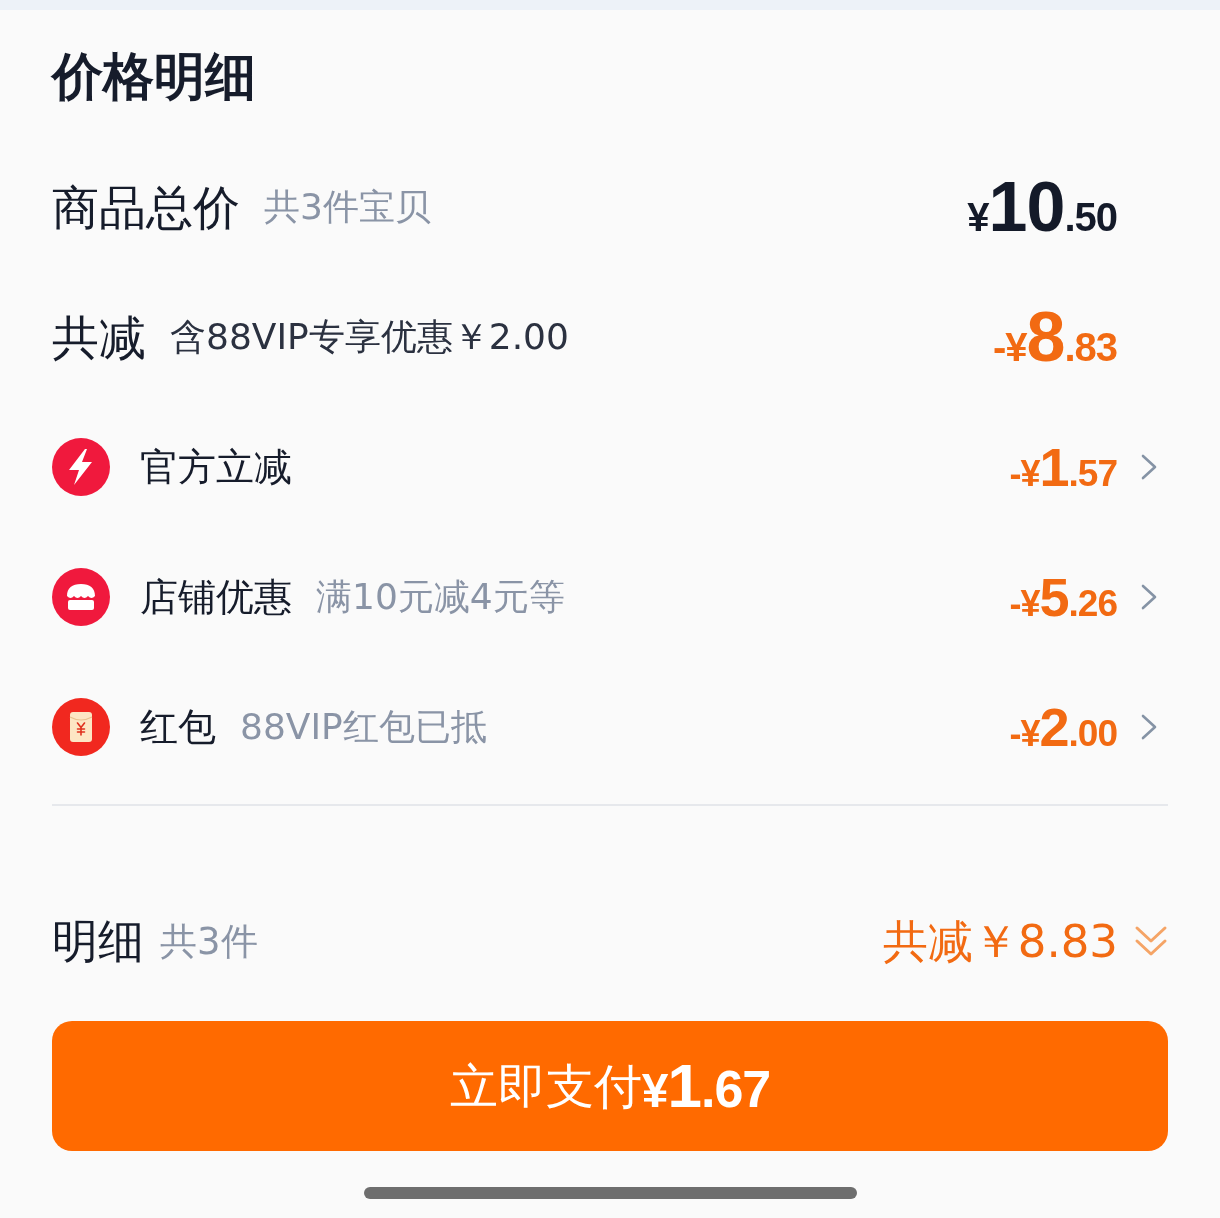  What do you see at coordinates (216, 597) in the screenshot?
I see `discount-label: 店铺优惠` at bounding box center [216, 597].